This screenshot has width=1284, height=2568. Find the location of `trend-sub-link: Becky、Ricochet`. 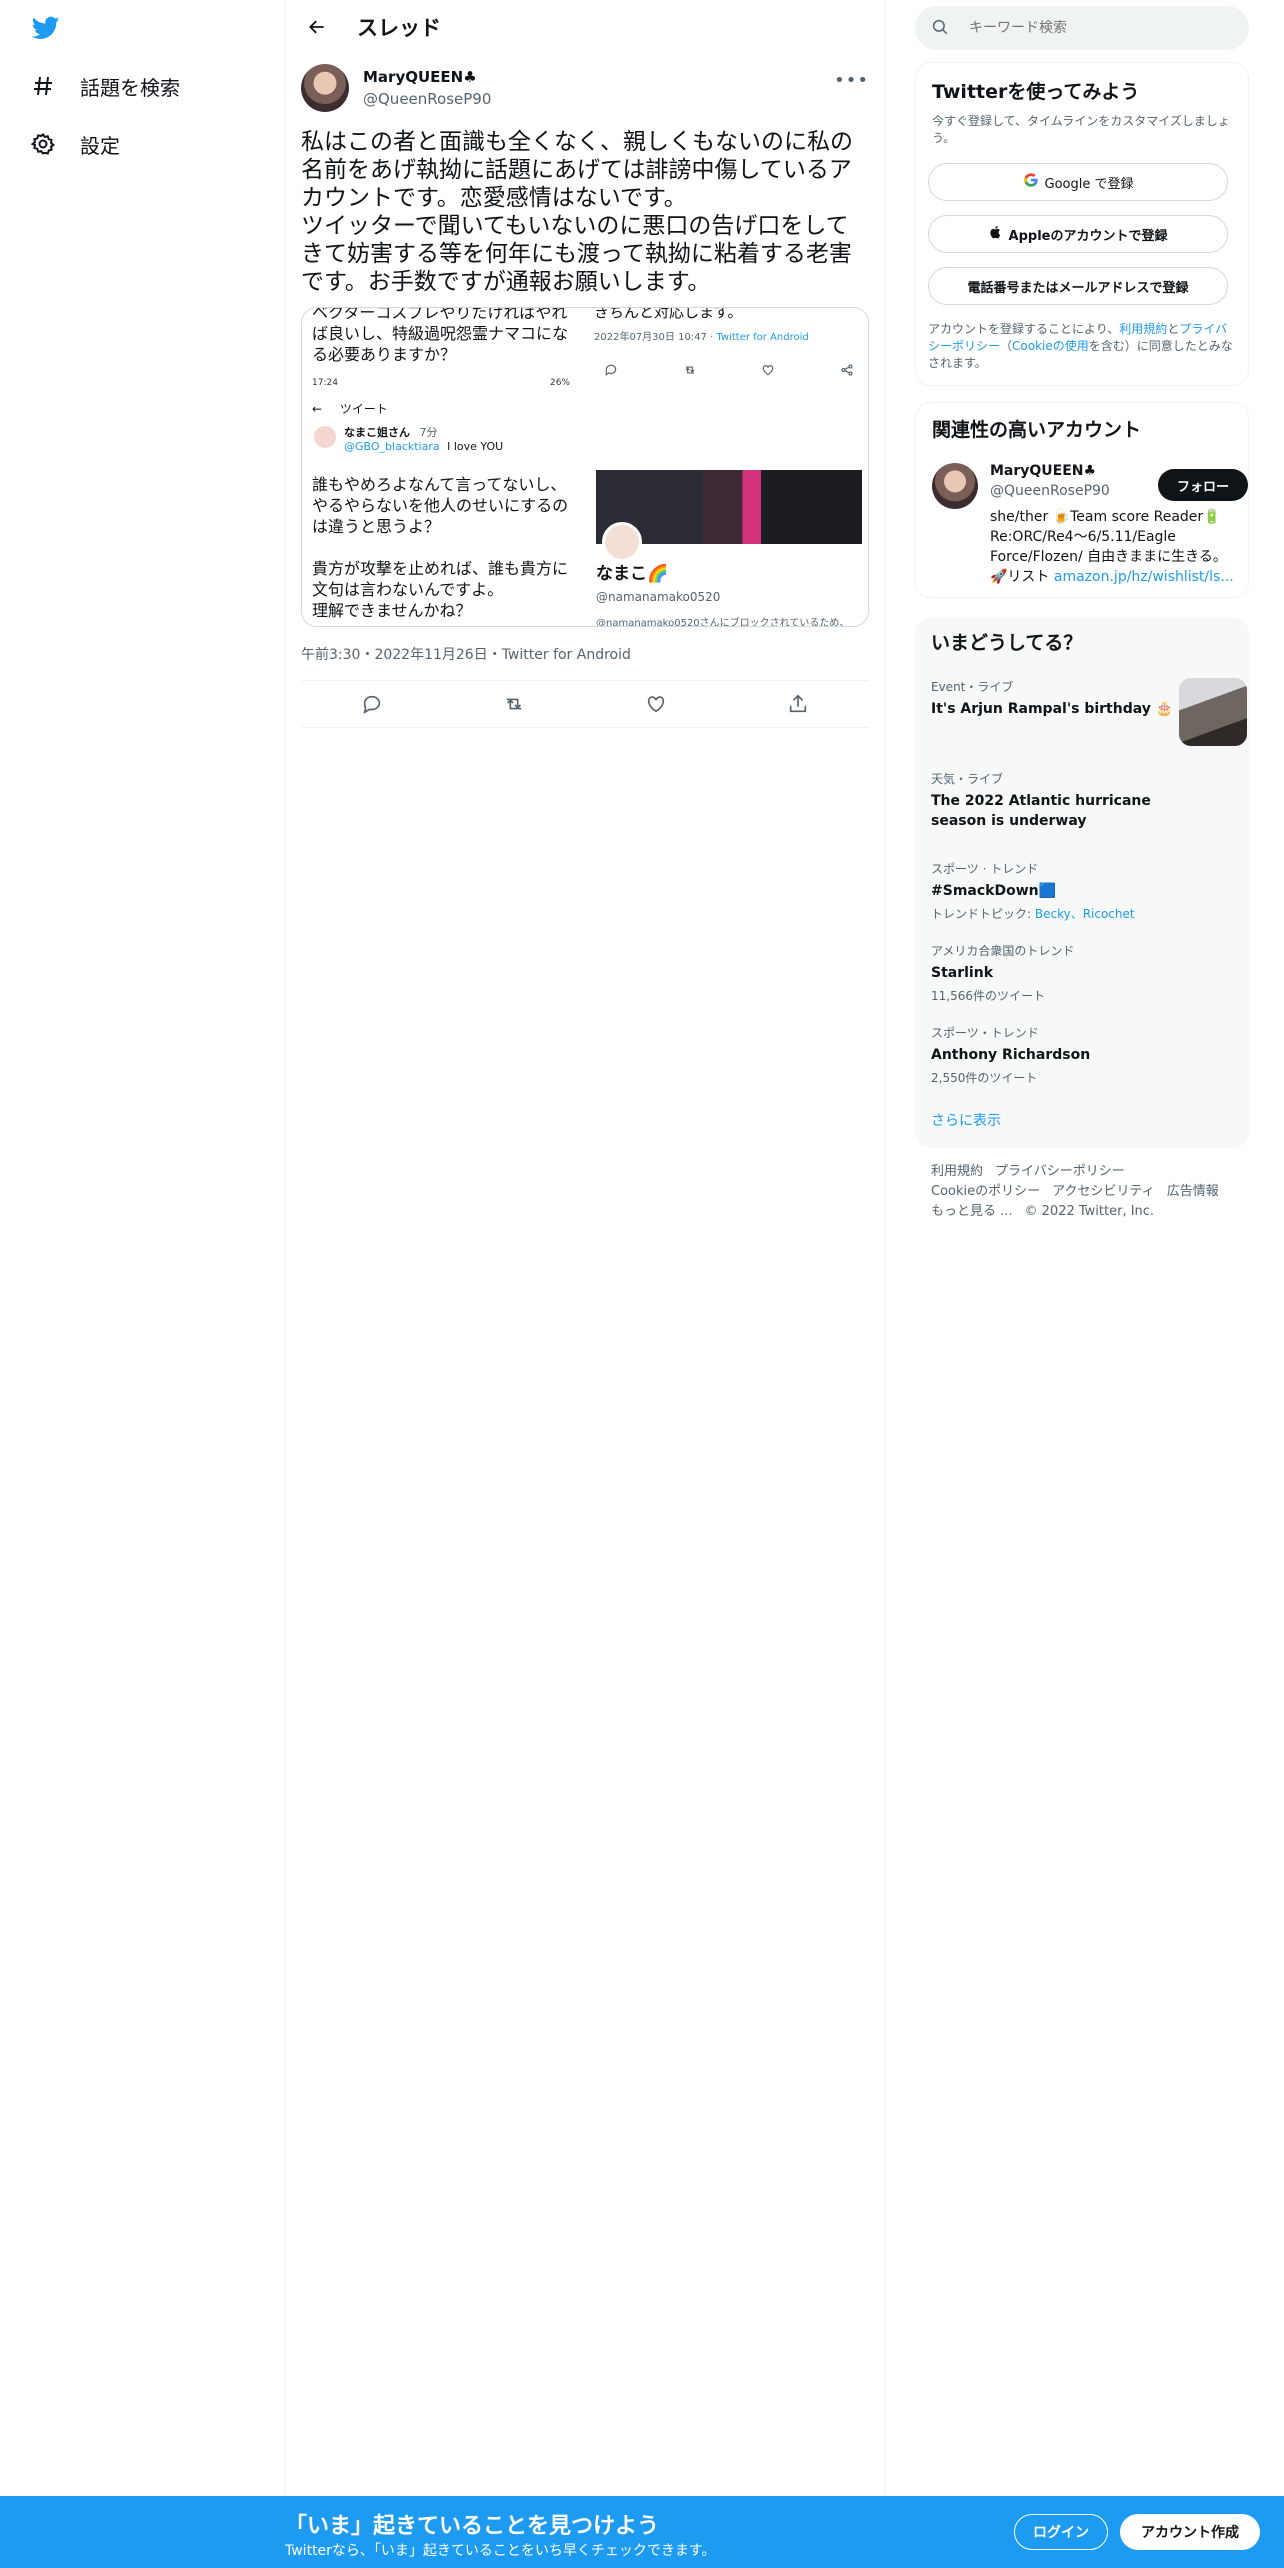

trend-sub-link: Becky、Ricochet is located at coordinates (1085, 914).